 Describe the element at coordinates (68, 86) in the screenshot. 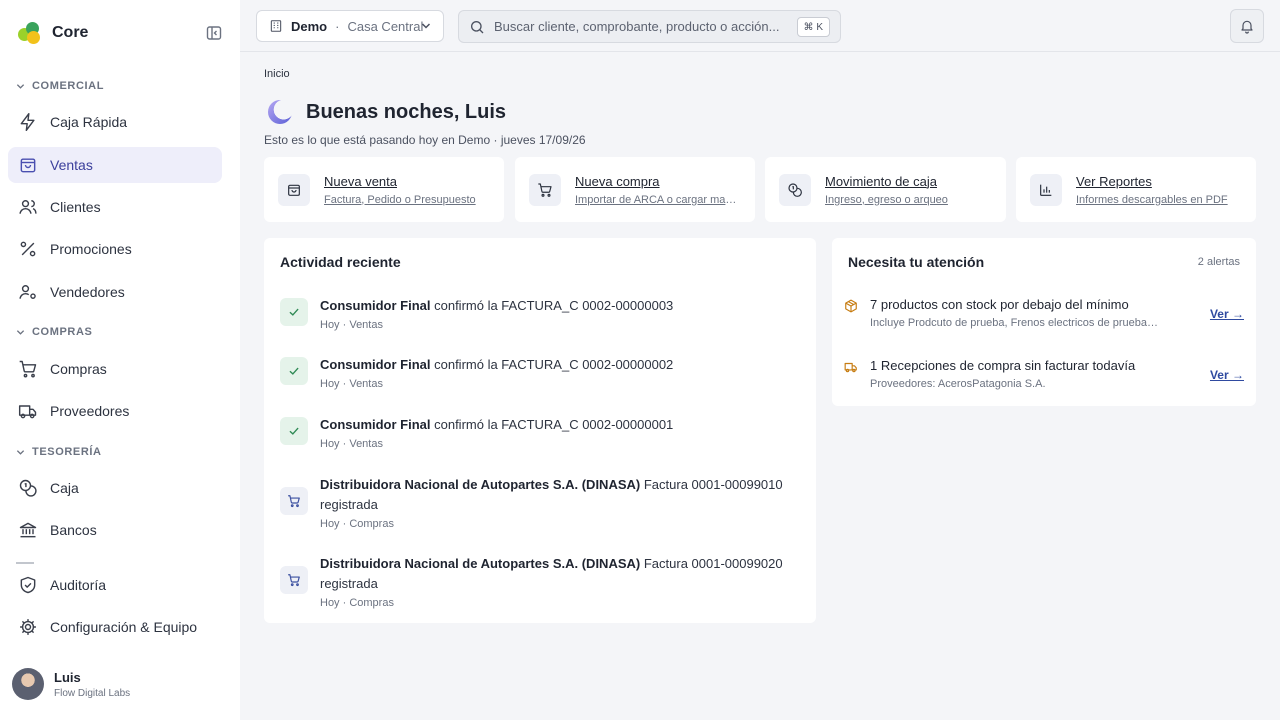

I see `section-label: COMERCIAL` at that location.